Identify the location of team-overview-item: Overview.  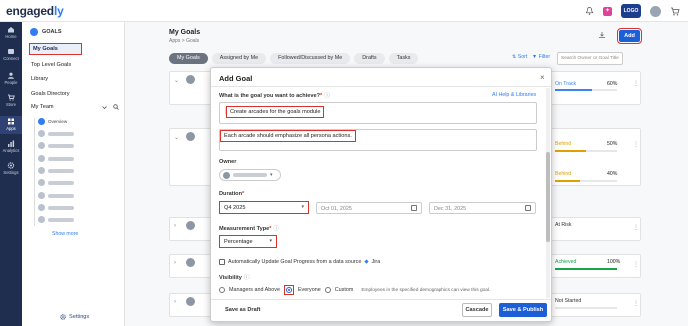
(52, 121).